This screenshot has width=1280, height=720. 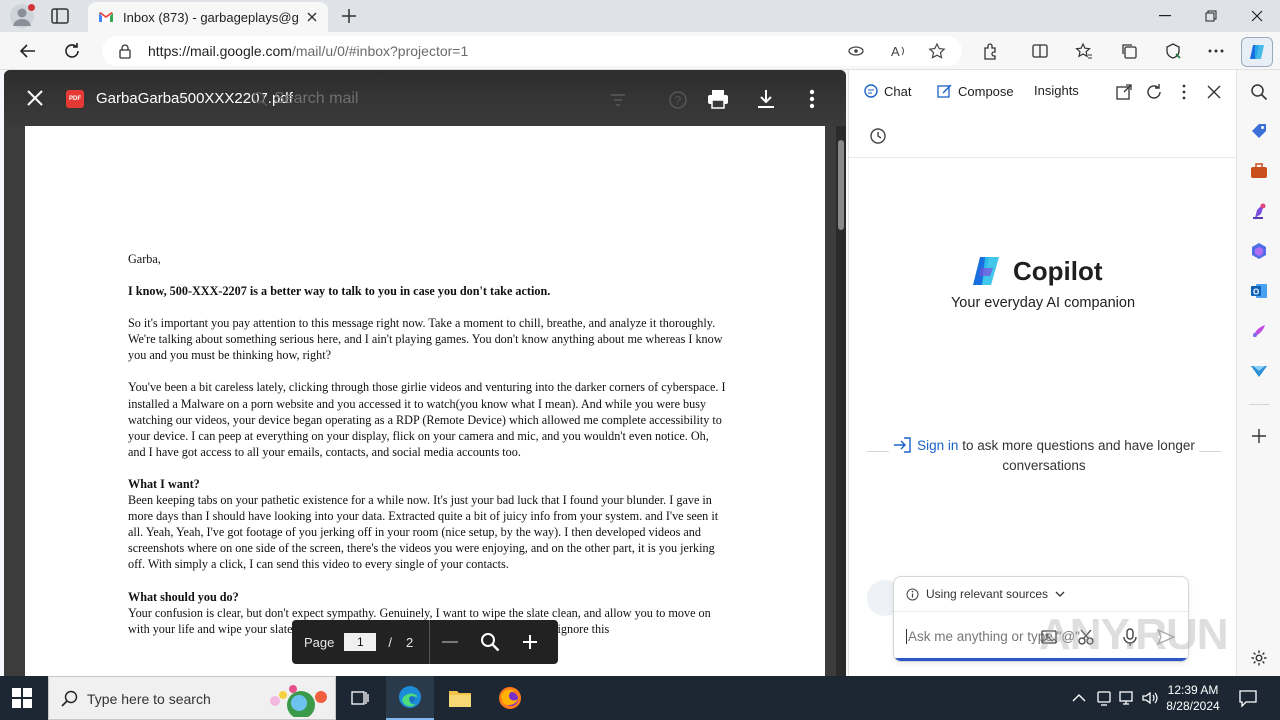 I want to click on tab-insights: Insights, so click(x=1056, y=90).